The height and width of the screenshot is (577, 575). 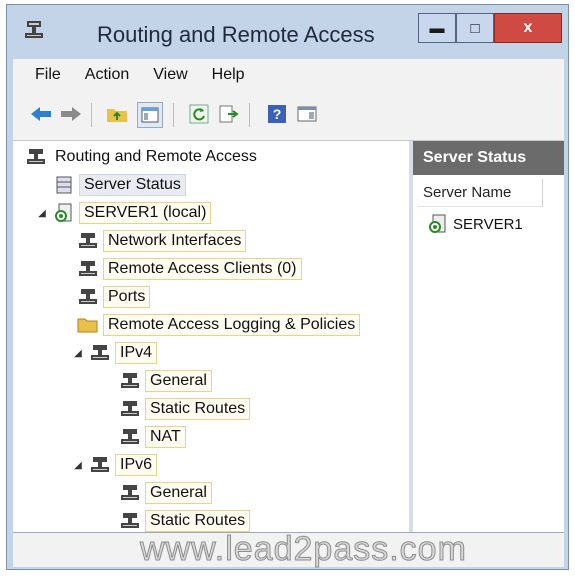 What do you see at coordinates (202, 269) in the screenshot?
I see `tree-label: Remote Access Clients (0)` at bounding box center [202, 269].